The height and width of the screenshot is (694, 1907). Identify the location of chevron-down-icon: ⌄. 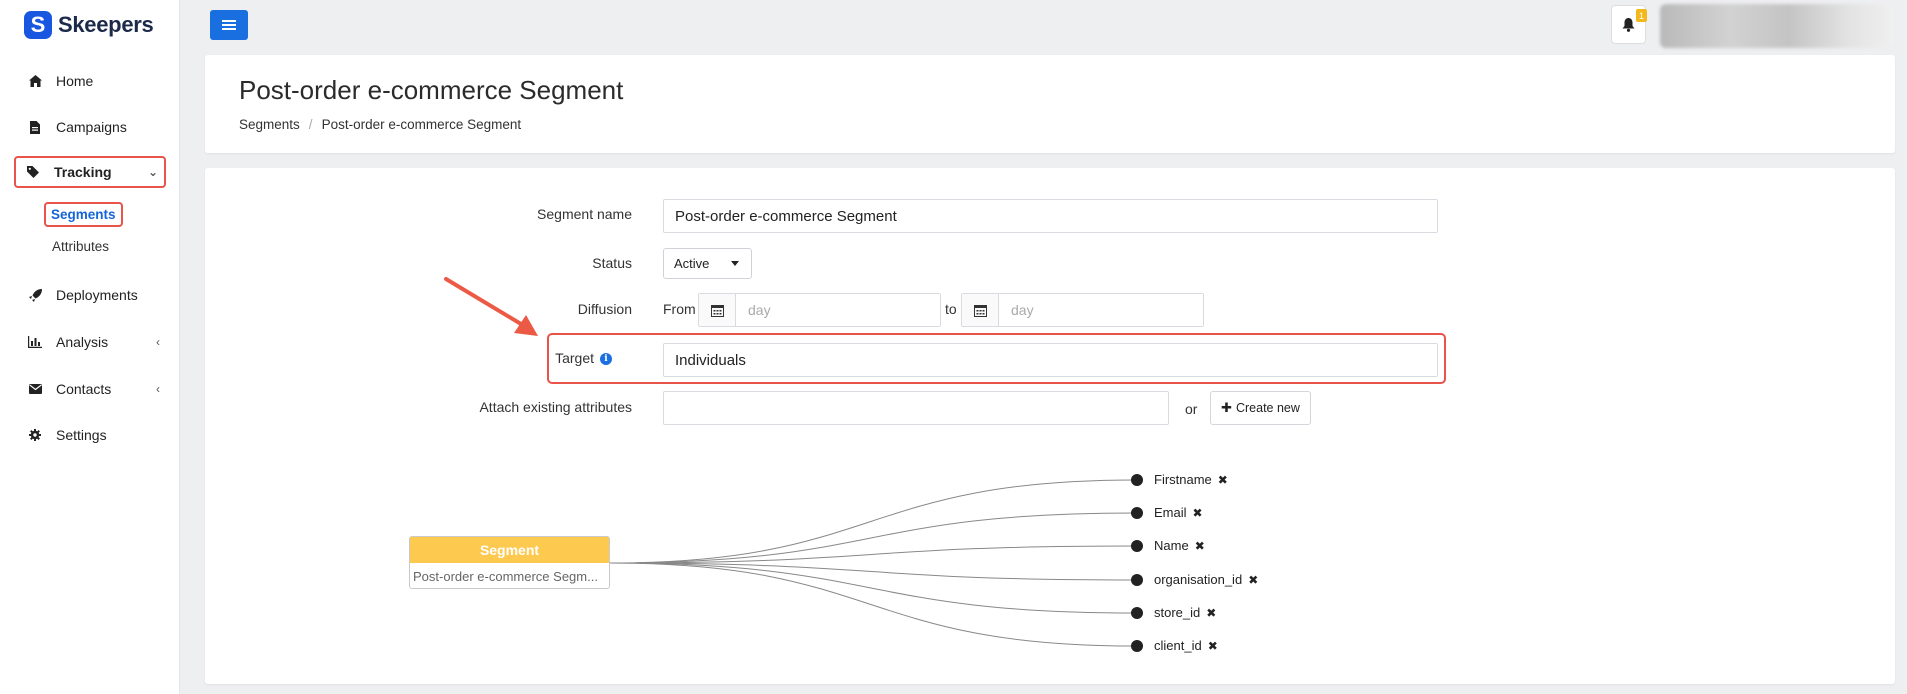
(152, 172).